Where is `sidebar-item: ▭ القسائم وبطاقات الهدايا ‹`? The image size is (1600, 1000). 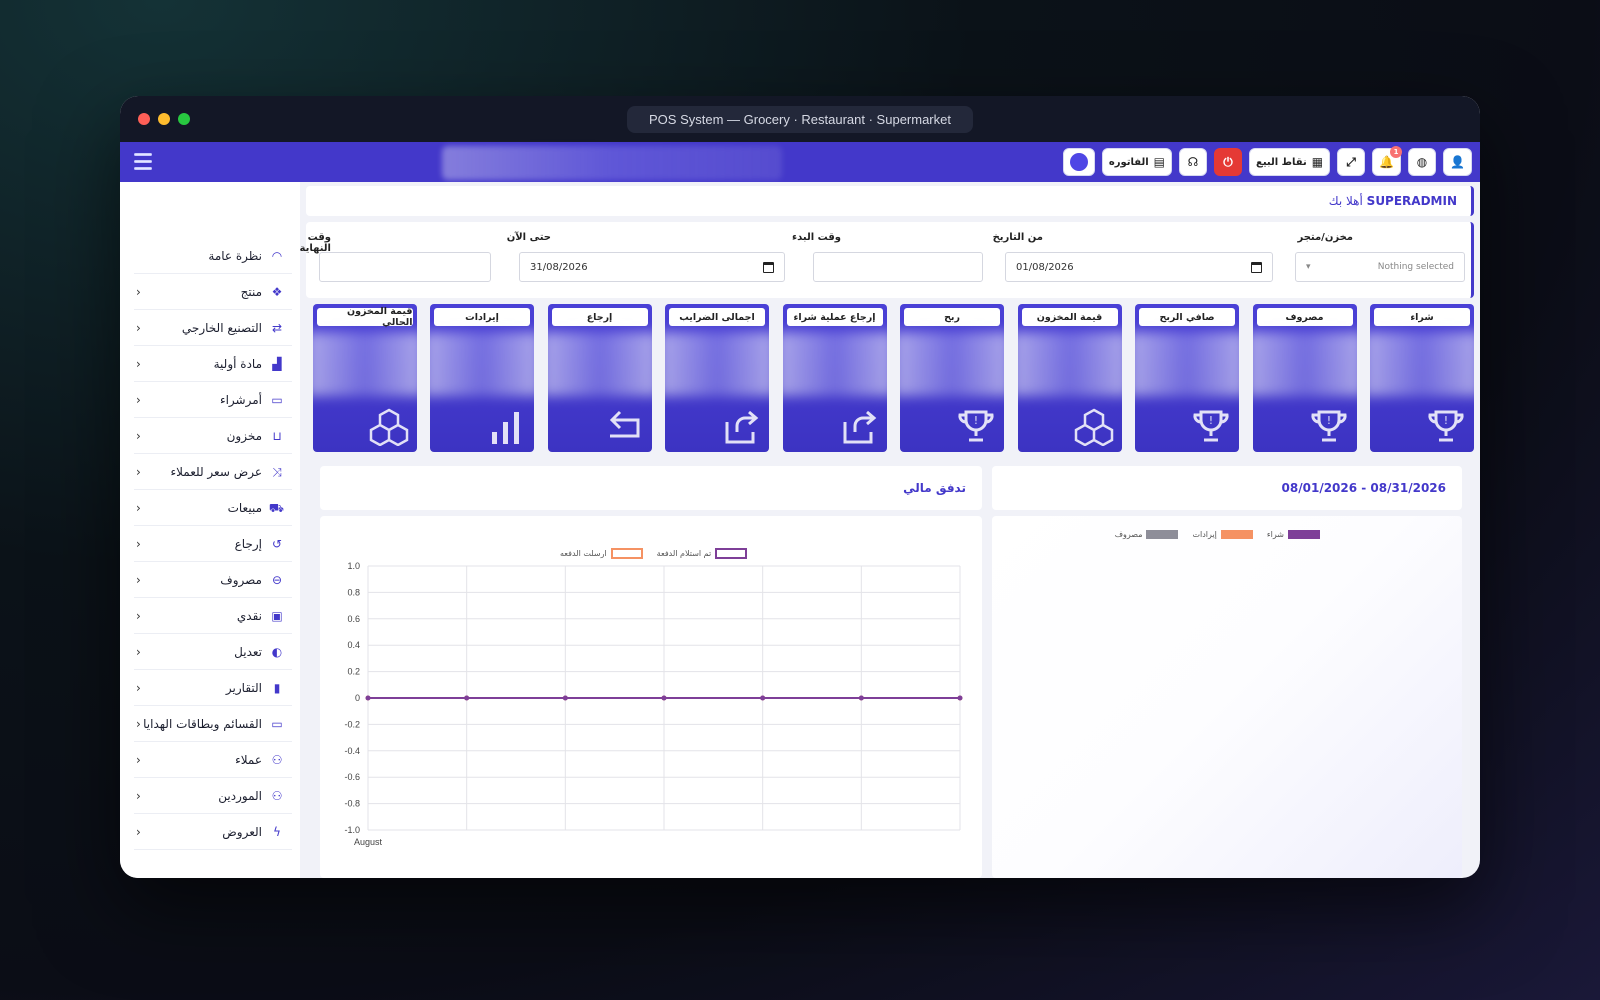
sidebar-item: ▭ القسائم وبطاقات الهدايا ‹ is located at coordinates (213, 724).